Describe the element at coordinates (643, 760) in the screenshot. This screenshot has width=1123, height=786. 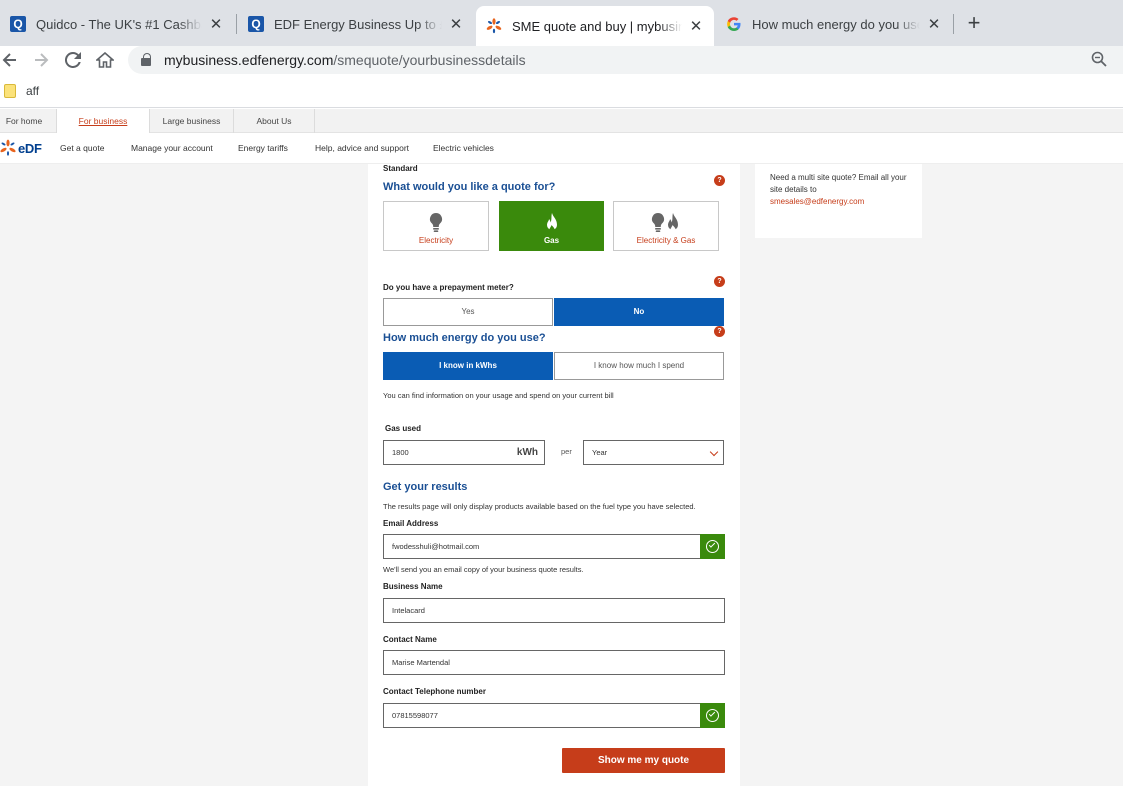
I see `show-quote-button: Show me my quote` at that location.